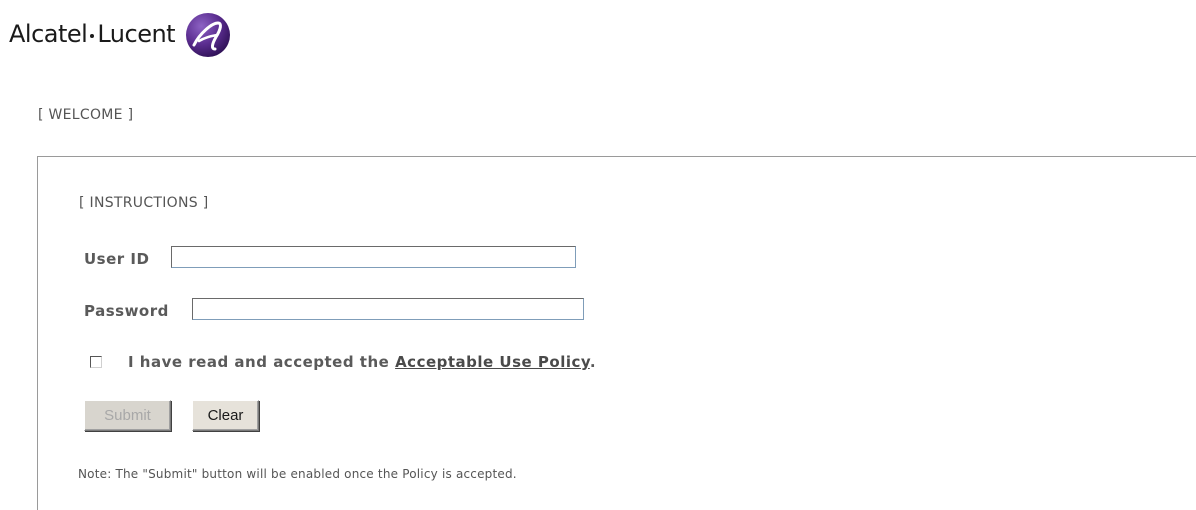 This screenshot has height=510, width=1196. I want to click on policy-checkbox, so click(96, 362).